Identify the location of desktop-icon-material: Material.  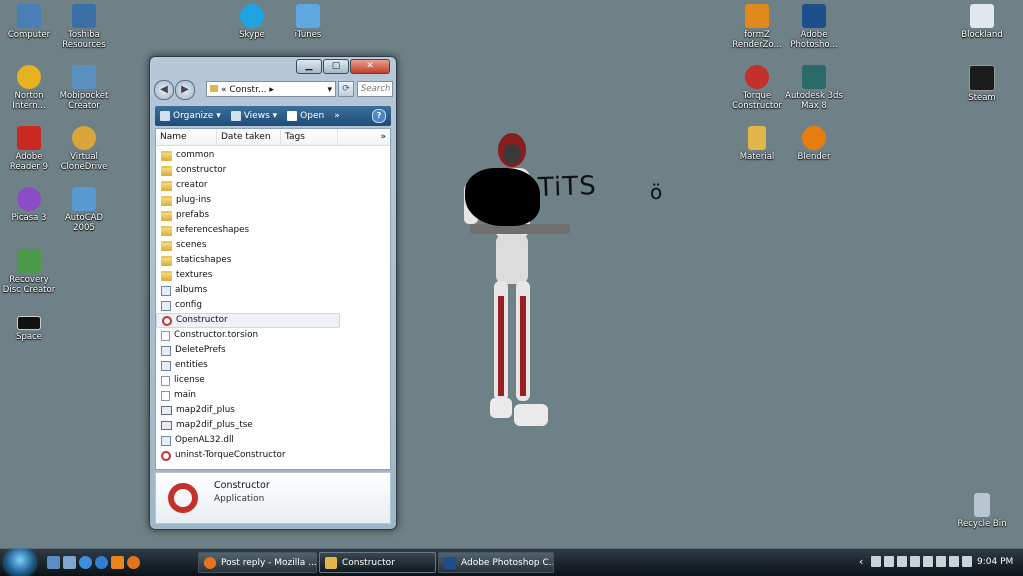
(757, 144).